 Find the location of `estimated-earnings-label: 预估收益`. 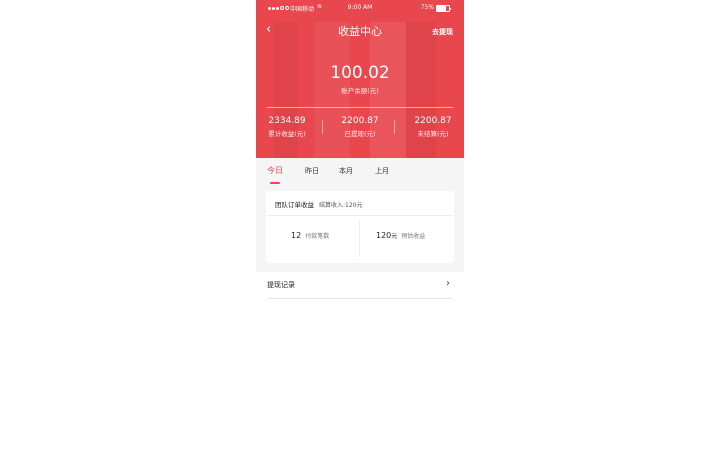

estimated-earnings-label: 预估收益 is located at coordinates (413, 236).